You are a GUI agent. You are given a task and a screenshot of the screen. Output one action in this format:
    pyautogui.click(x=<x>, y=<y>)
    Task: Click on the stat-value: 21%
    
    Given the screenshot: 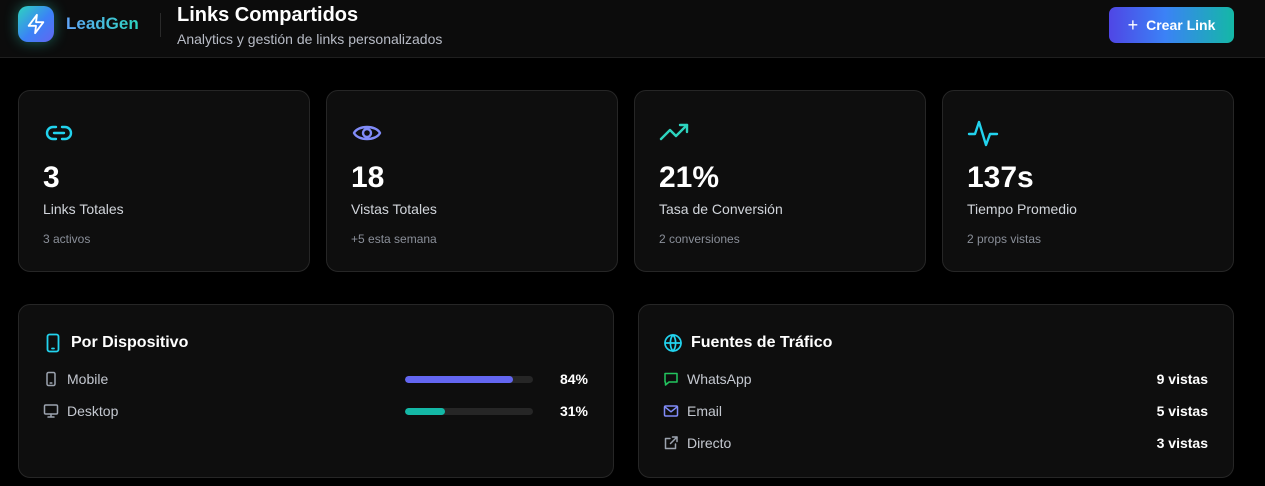 What is the action you would take?
    pyautogui.click(x=689, y=177)
    